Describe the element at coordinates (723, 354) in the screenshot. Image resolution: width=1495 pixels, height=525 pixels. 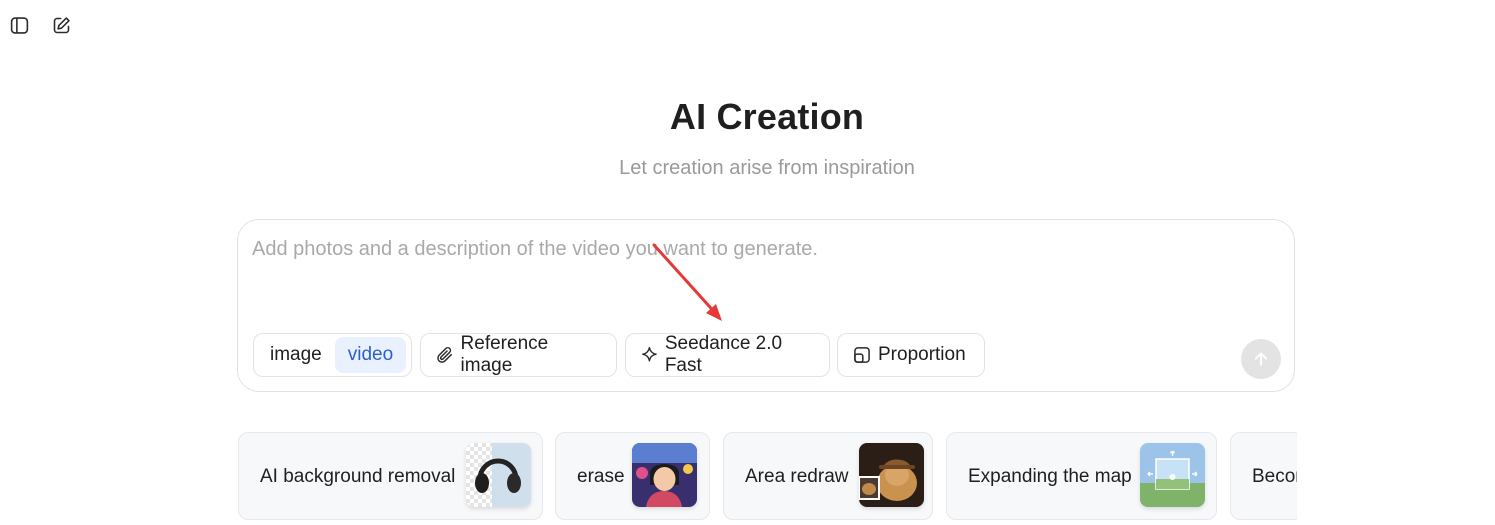
I see `model-label: Seedance 2.0 Fast` at that location.